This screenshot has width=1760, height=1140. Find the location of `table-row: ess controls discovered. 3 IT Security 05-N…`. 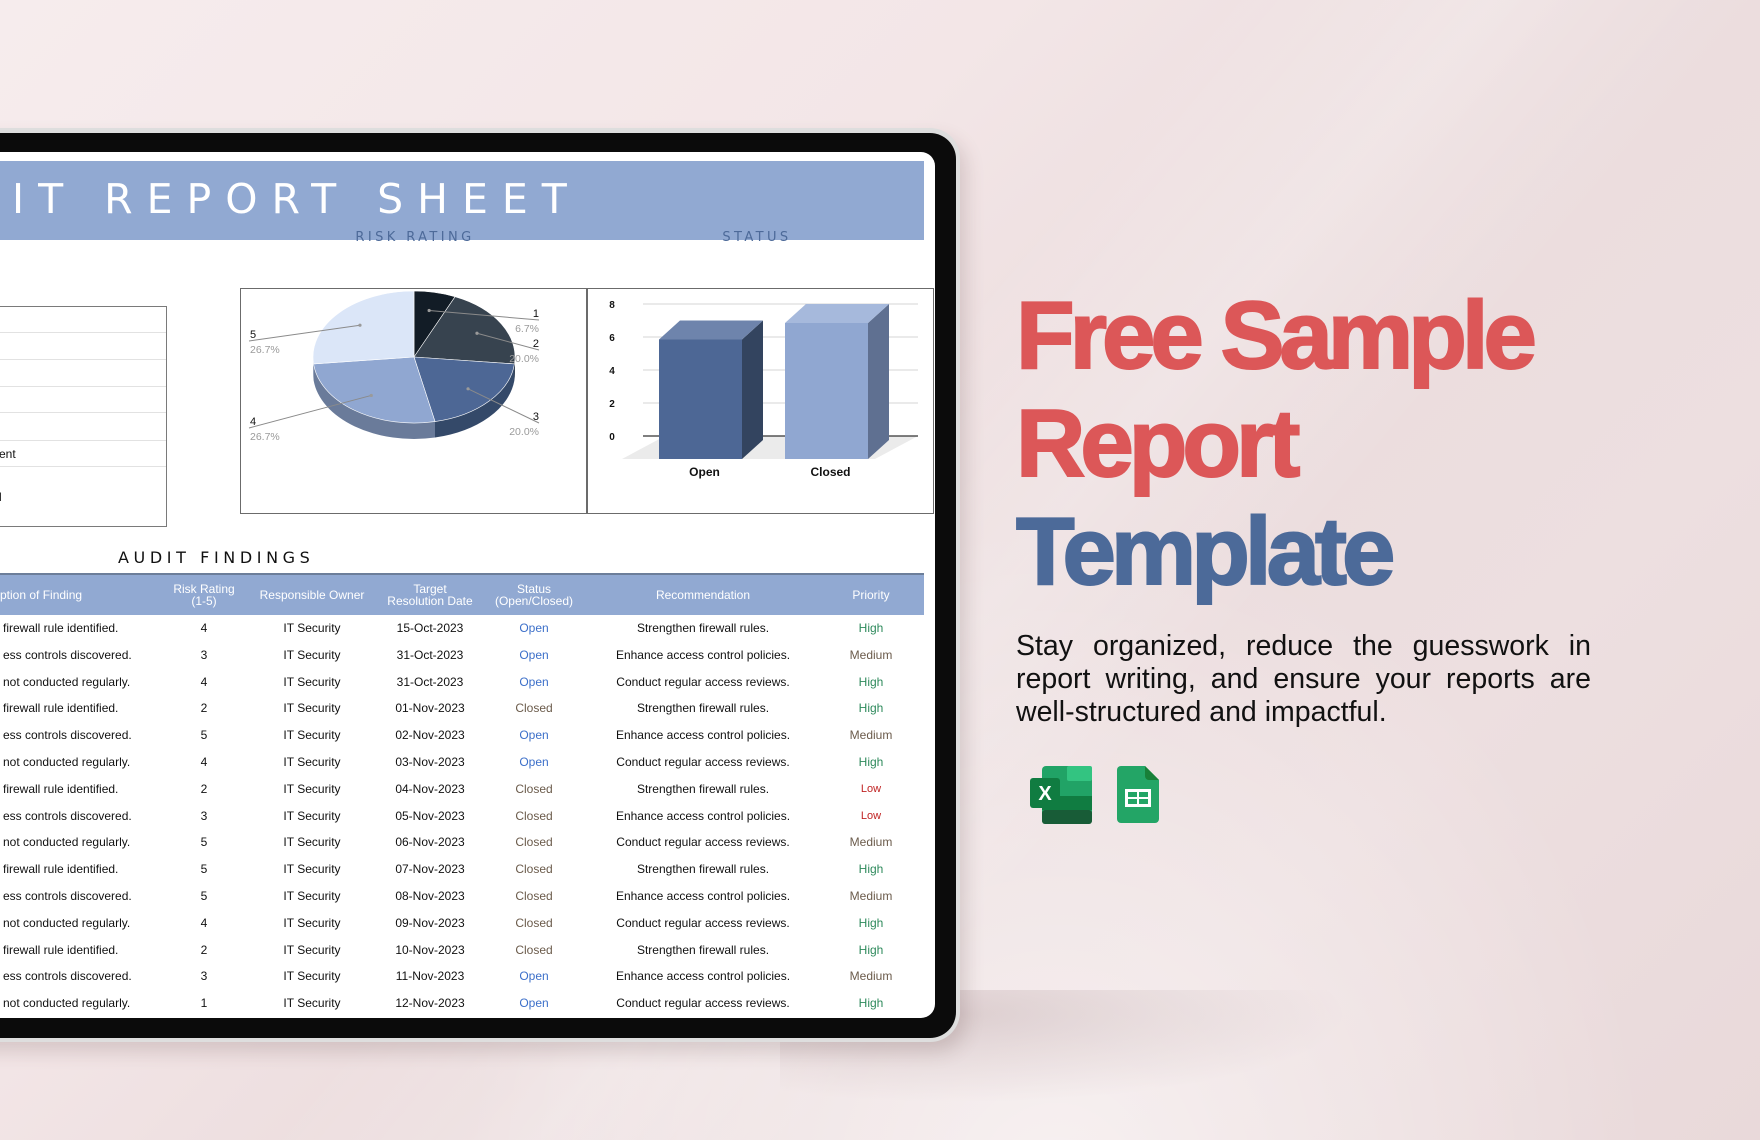

table-row: ess controls discovered. 3 IT Security 05-N… is located at coordinates (462, 816).